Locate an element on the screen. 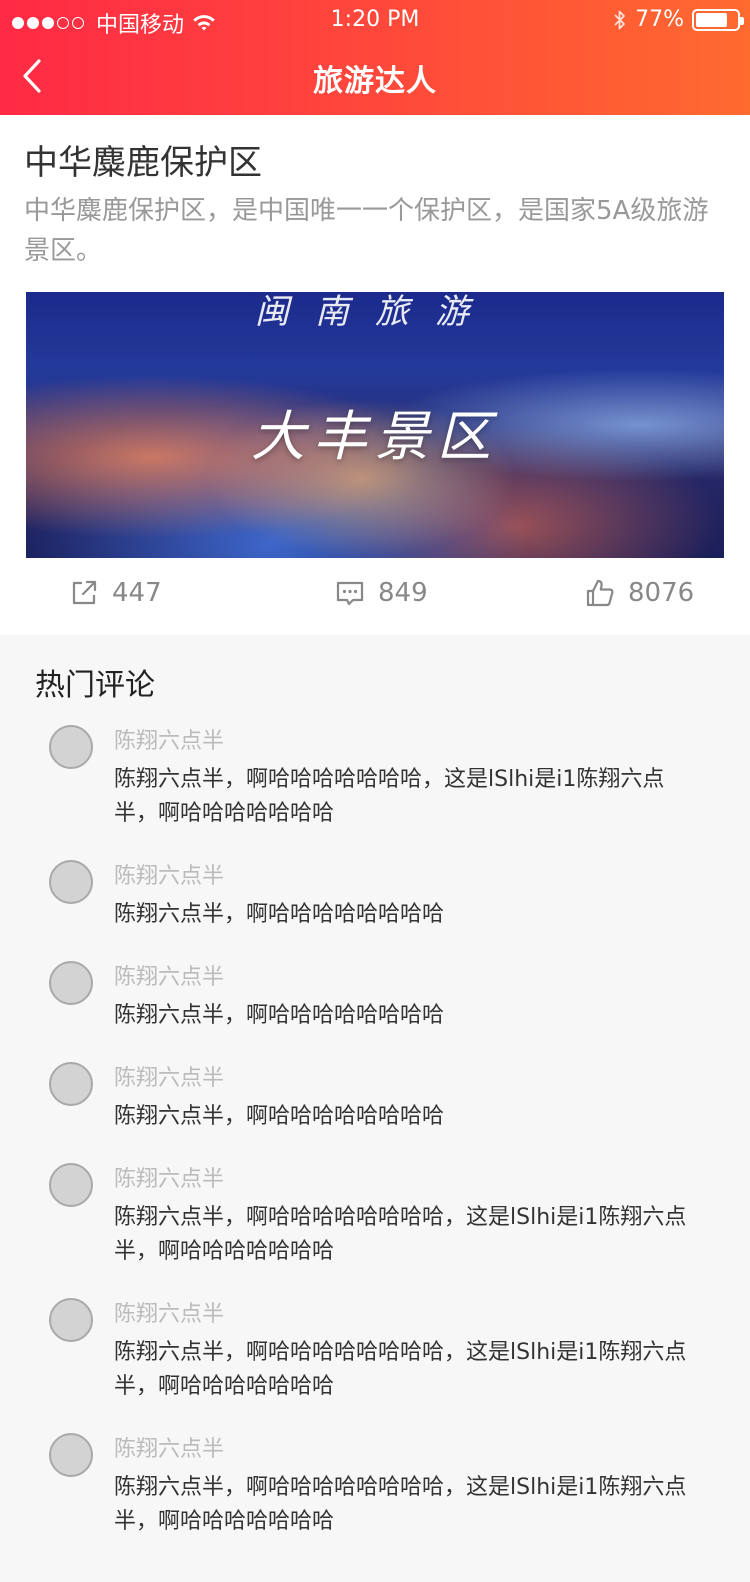 The height and width of the screenshot is (1582, 750). article-stats: 447 849 8076 is located at coordinates (375, 597).